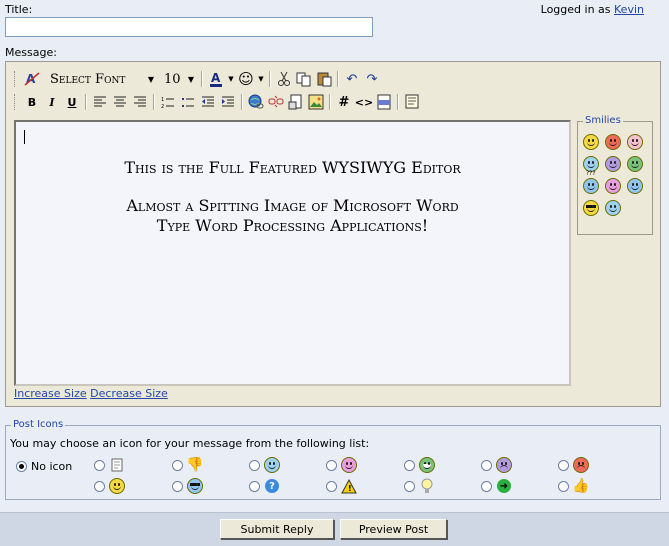 Image resolution: width=669 pixels, height=546 pixels. I want to click on grin-icon, so click(635, 164).